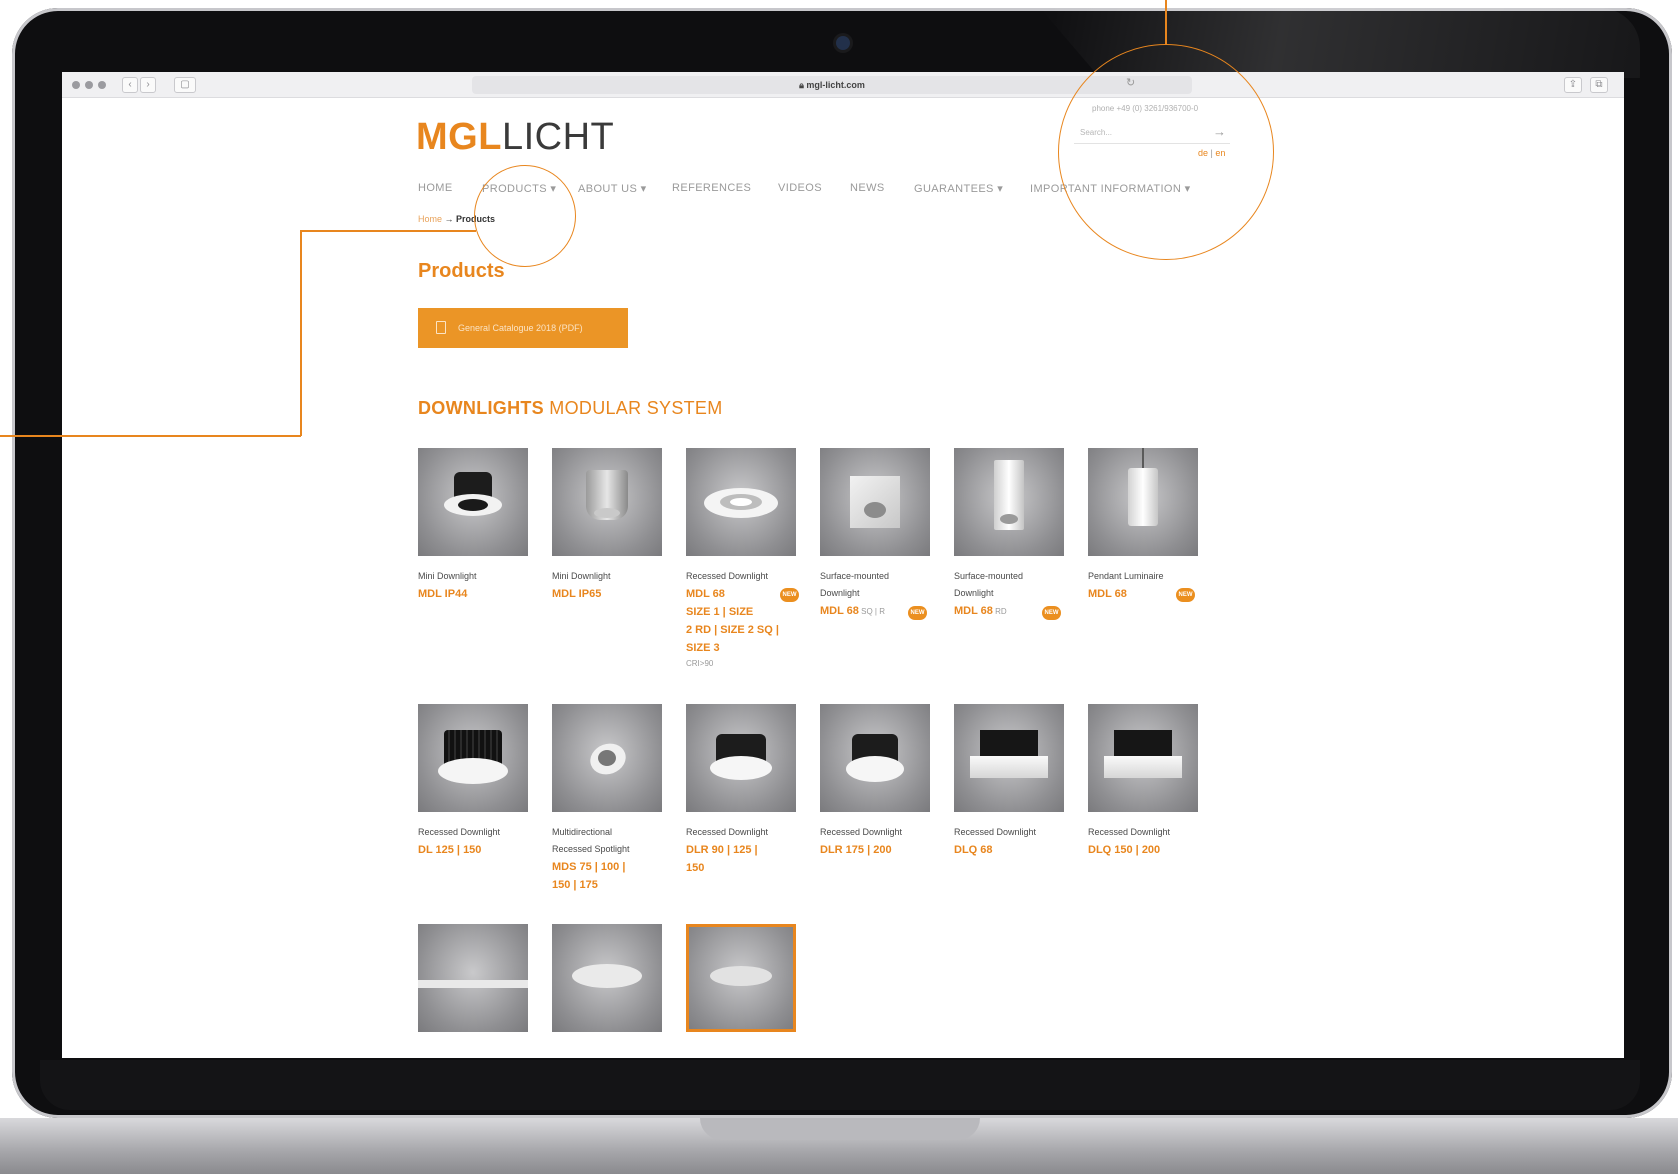  What do you see at coordinates (875, 850) in the screenshot?
I see `product-model: DLR 175 | 200` at bounding box center [875, 850].